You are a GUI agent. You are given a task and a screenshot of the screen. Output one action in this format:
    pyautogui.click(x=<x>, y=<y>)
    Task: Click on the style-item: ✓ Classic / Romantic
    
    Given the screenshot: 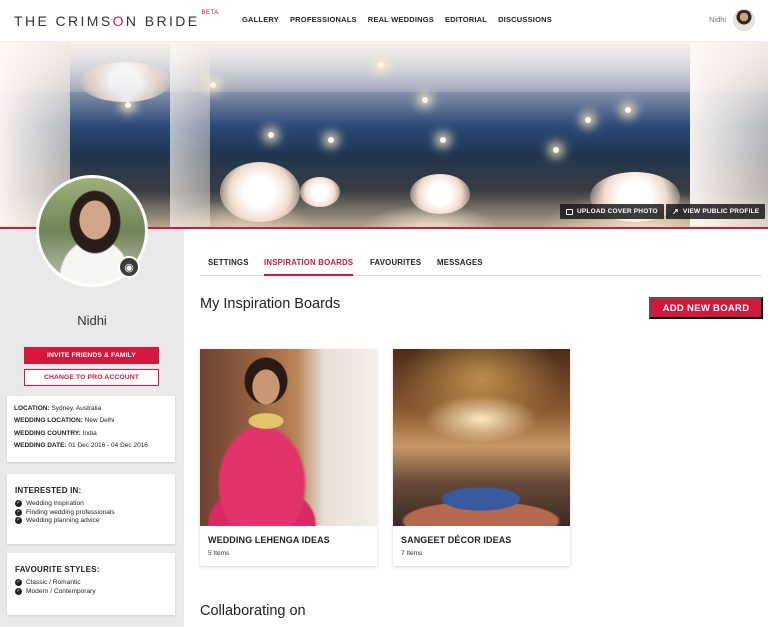 What is the action you would take?
    pyautogui.click(x=91, y=582)
    